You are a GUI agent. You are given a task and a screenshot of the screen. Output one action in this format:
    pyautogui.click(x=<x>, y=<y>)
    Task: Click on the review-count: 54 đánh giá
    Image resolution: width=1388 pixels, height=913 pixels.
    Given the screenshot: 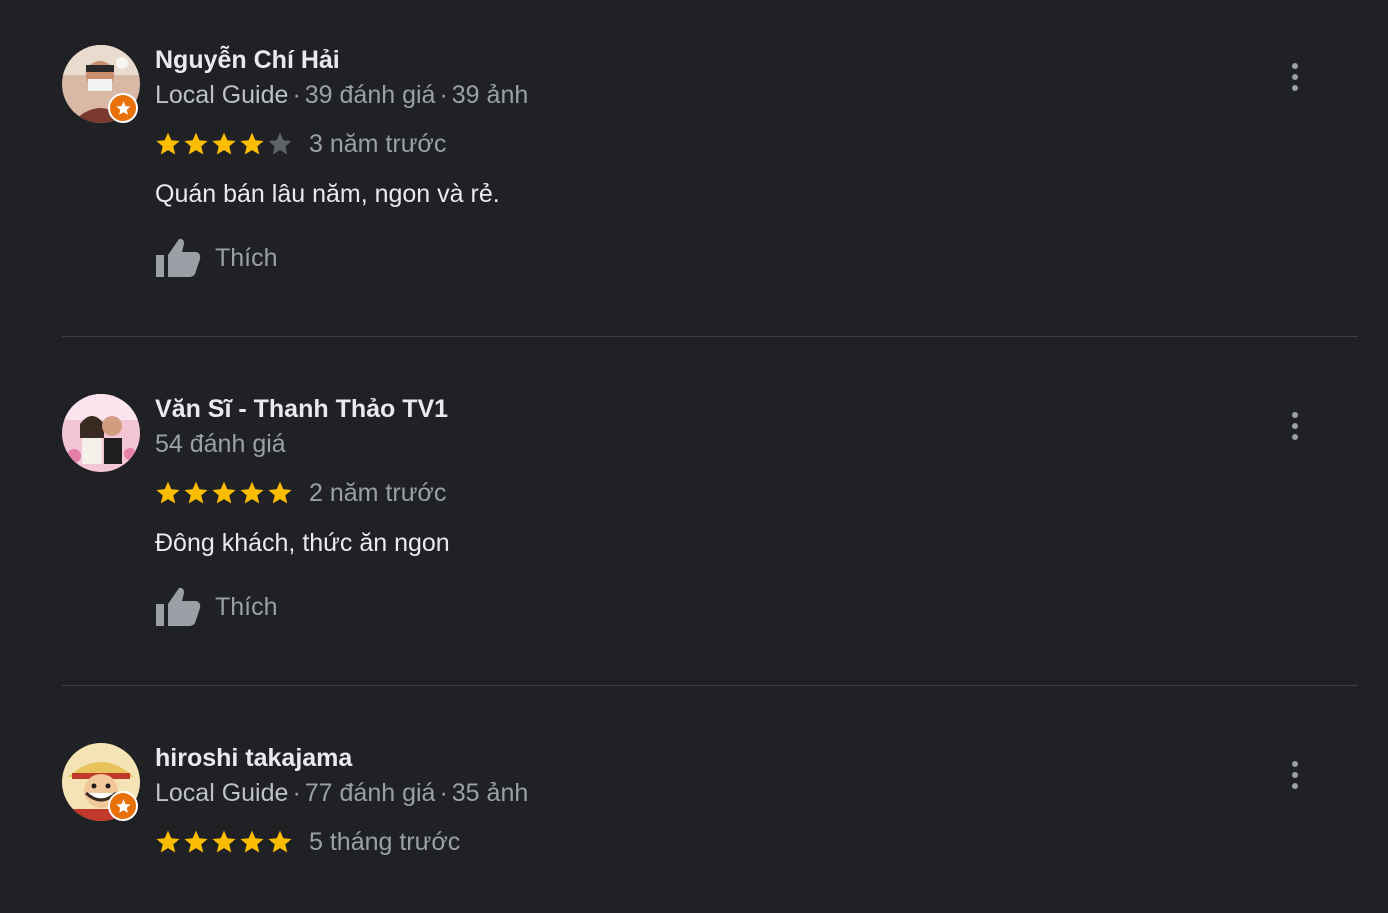 What is the action you would take?
    pyautogui.click(x=220, y=444)
    